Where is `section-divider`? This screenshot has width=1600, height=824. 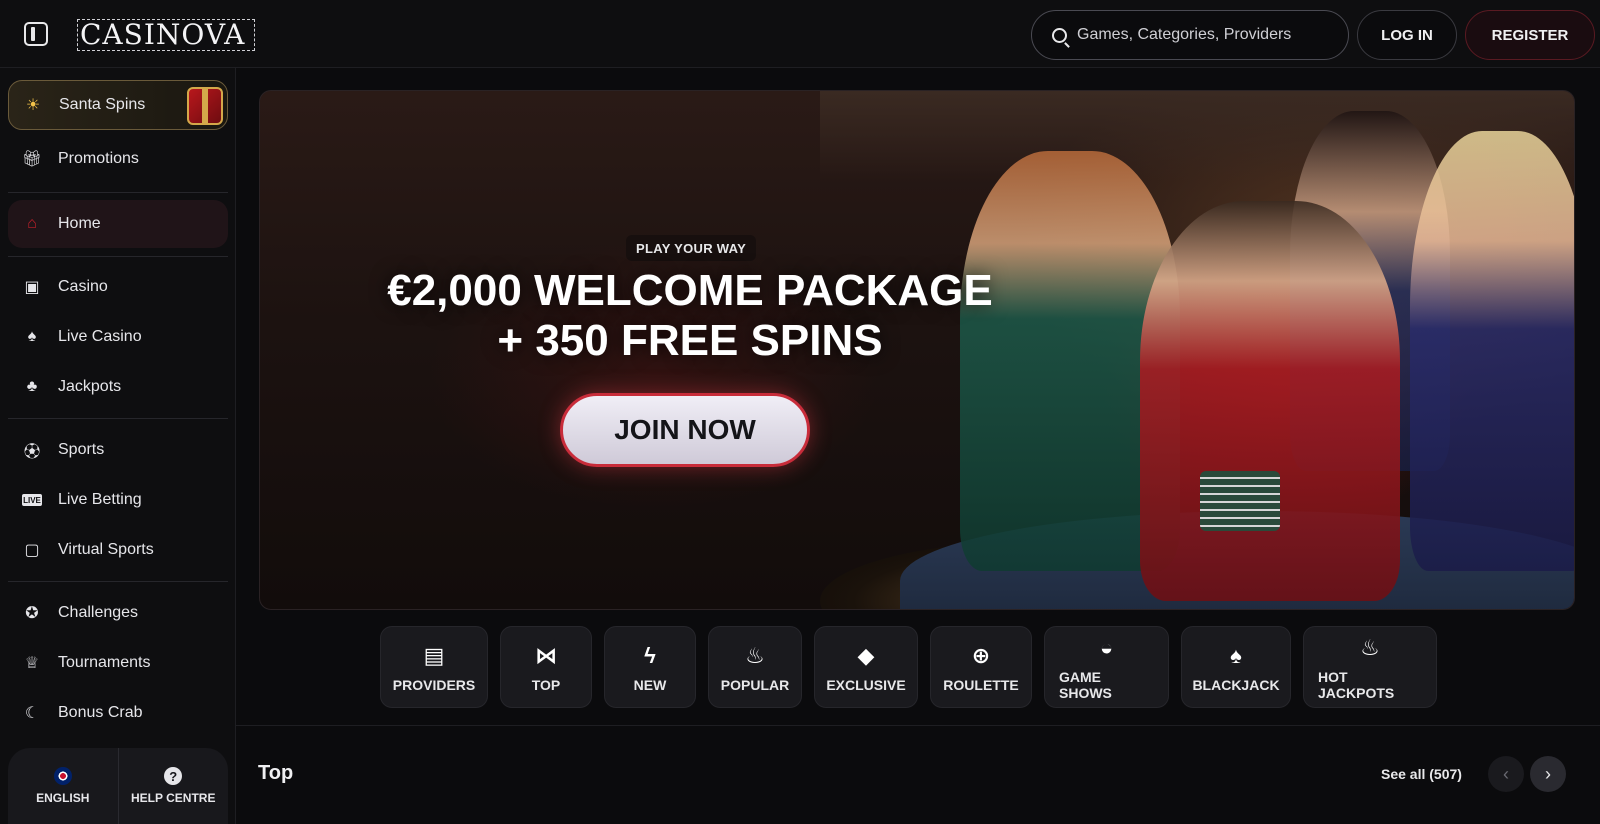
section-divider is located at coordinates (918, 725).